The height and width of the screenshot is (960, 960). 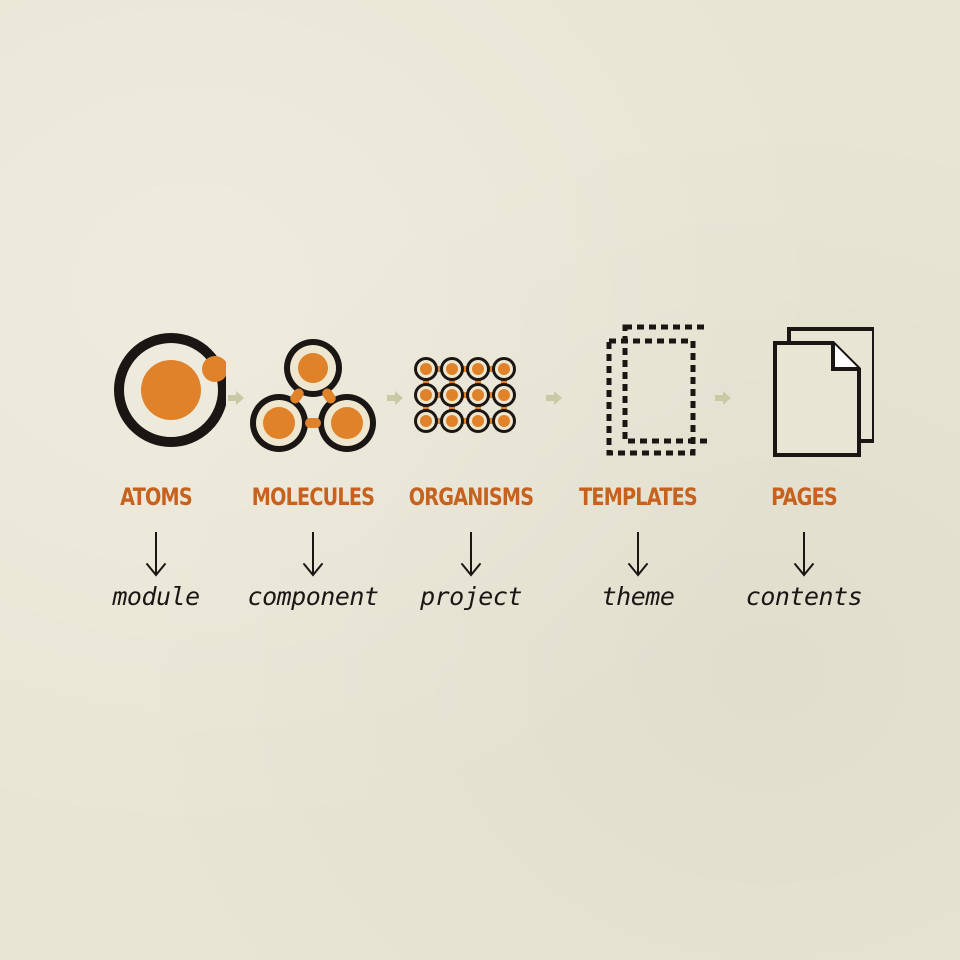 I want to click on stage-title: PAGES, so click(x=804, y=497).